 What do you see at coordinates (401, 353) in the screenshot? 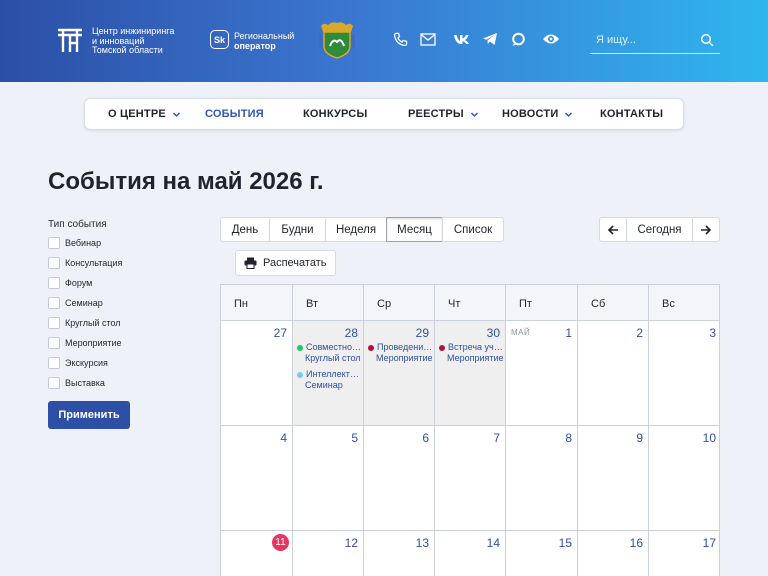
I see `calendar-event: Проведени… Мероприятие` at bounding box center [401, 353].